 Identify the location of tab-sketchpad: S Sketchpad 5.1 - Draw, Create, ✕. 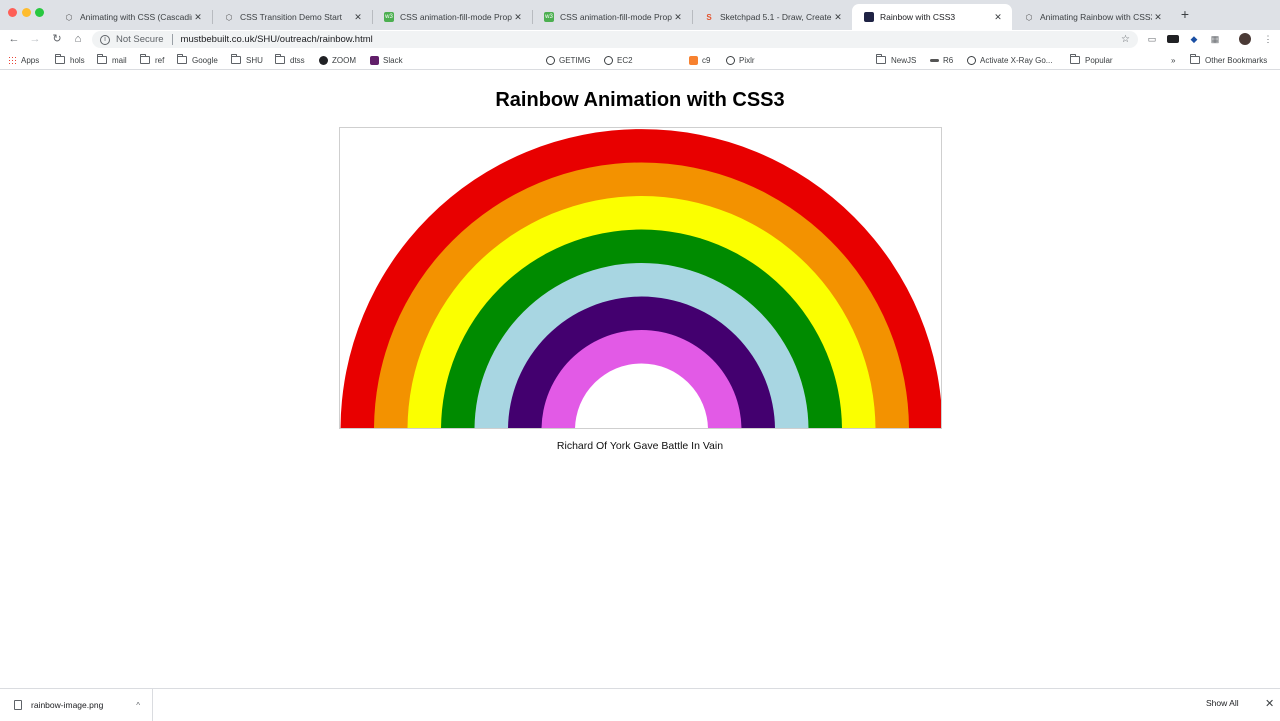
(772, 17).